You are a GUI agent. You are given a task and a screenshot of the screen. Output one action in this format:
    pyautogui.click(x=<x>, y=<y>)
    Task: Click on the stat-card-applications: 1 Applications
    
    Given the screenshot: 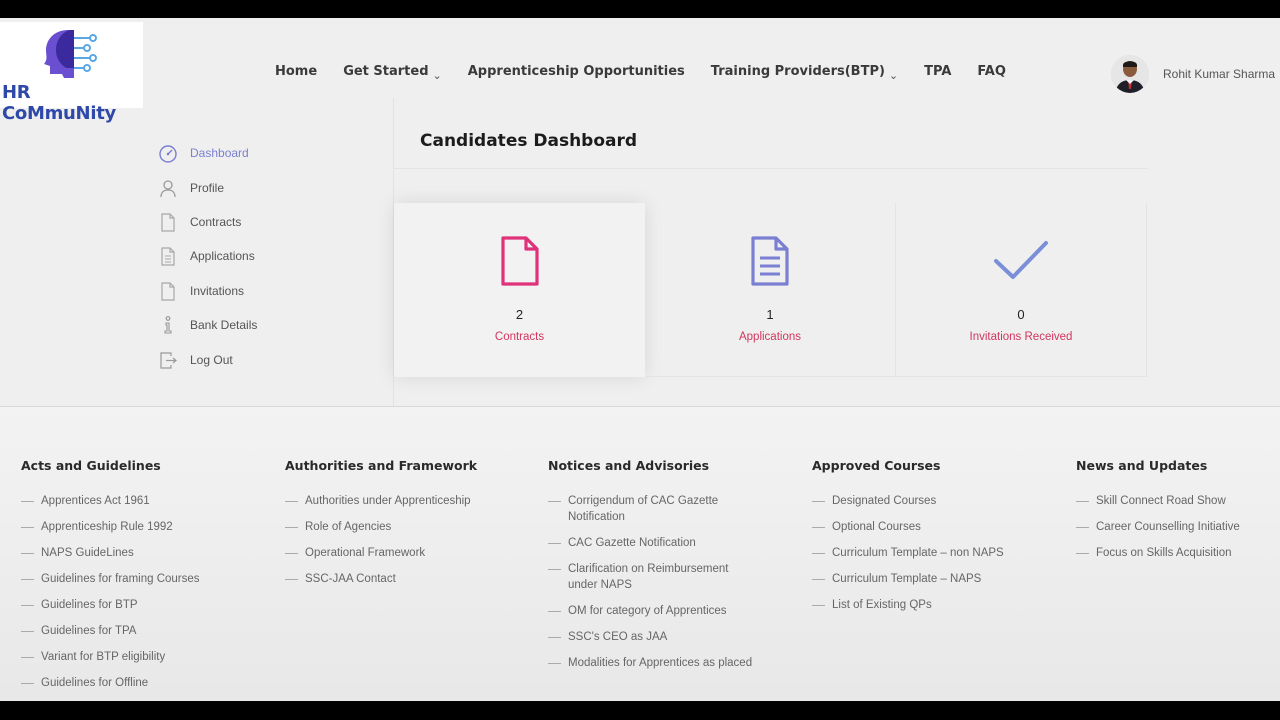 What is the action you would take?
    pyautogui.click(x=770, y=290)
    